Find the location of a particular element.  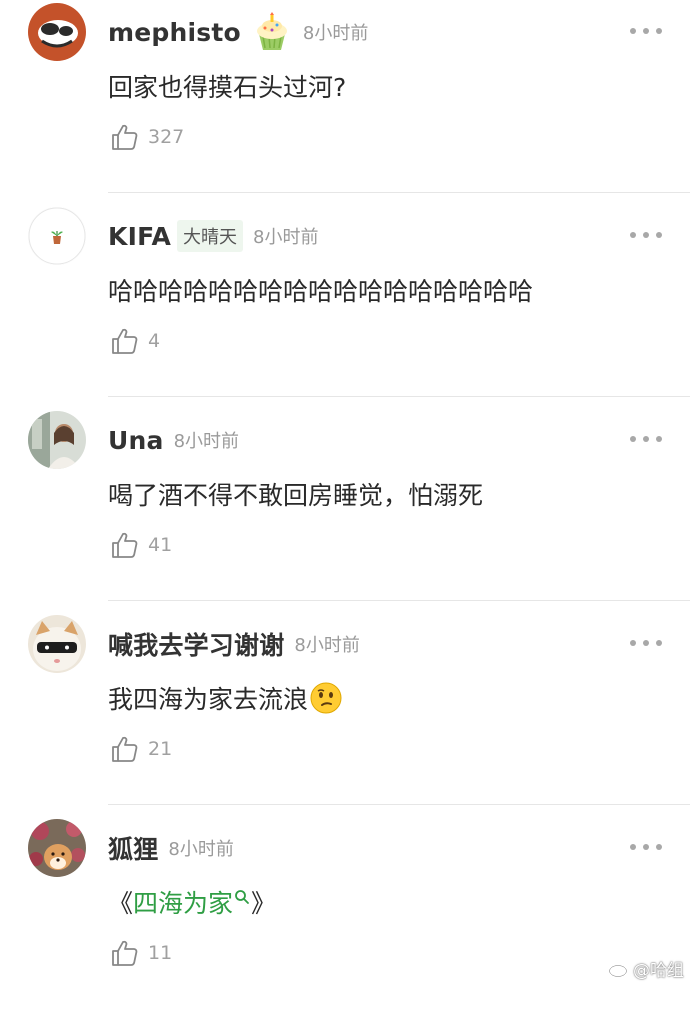

weibo-watermark: @哈组 is located at coordinates (646, 968).